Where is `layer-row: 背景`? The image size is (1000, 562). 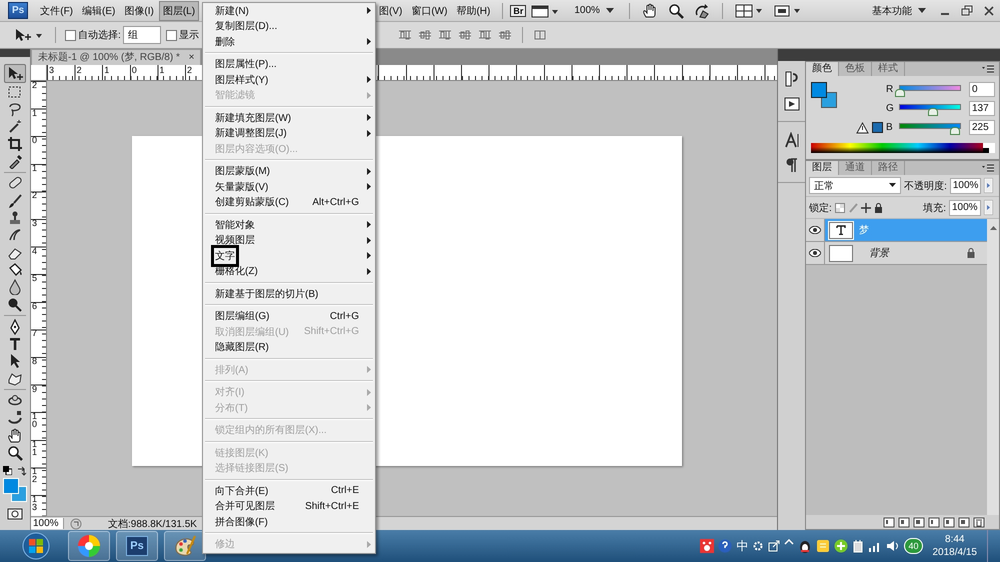 layer-row: 背景 is located at coordinates (896, 253).